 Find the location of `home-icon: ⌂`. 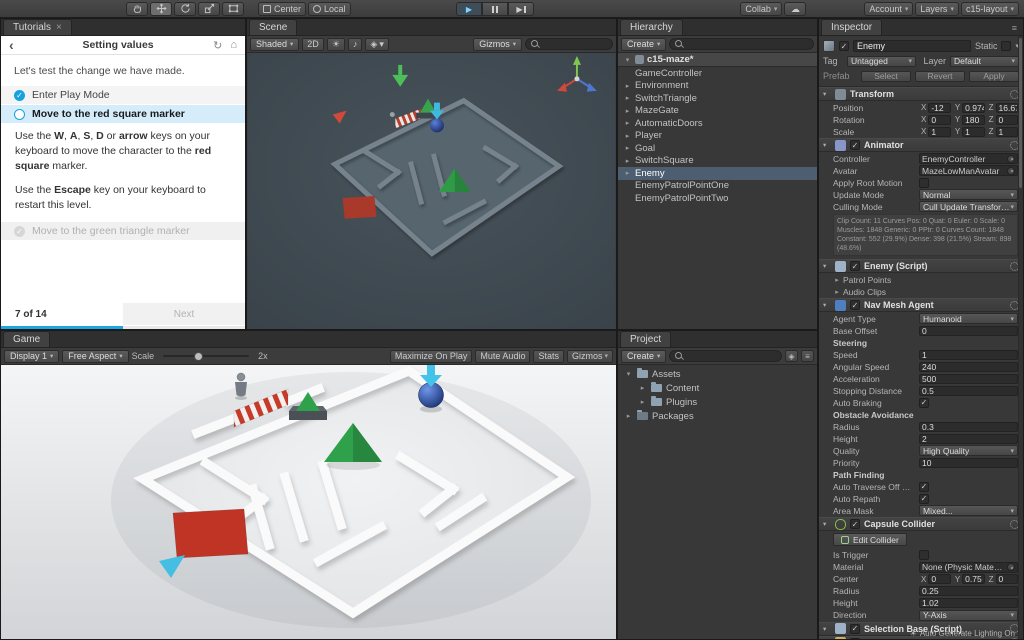

home-icon: ⌂ is located at coordinates (233, 45).